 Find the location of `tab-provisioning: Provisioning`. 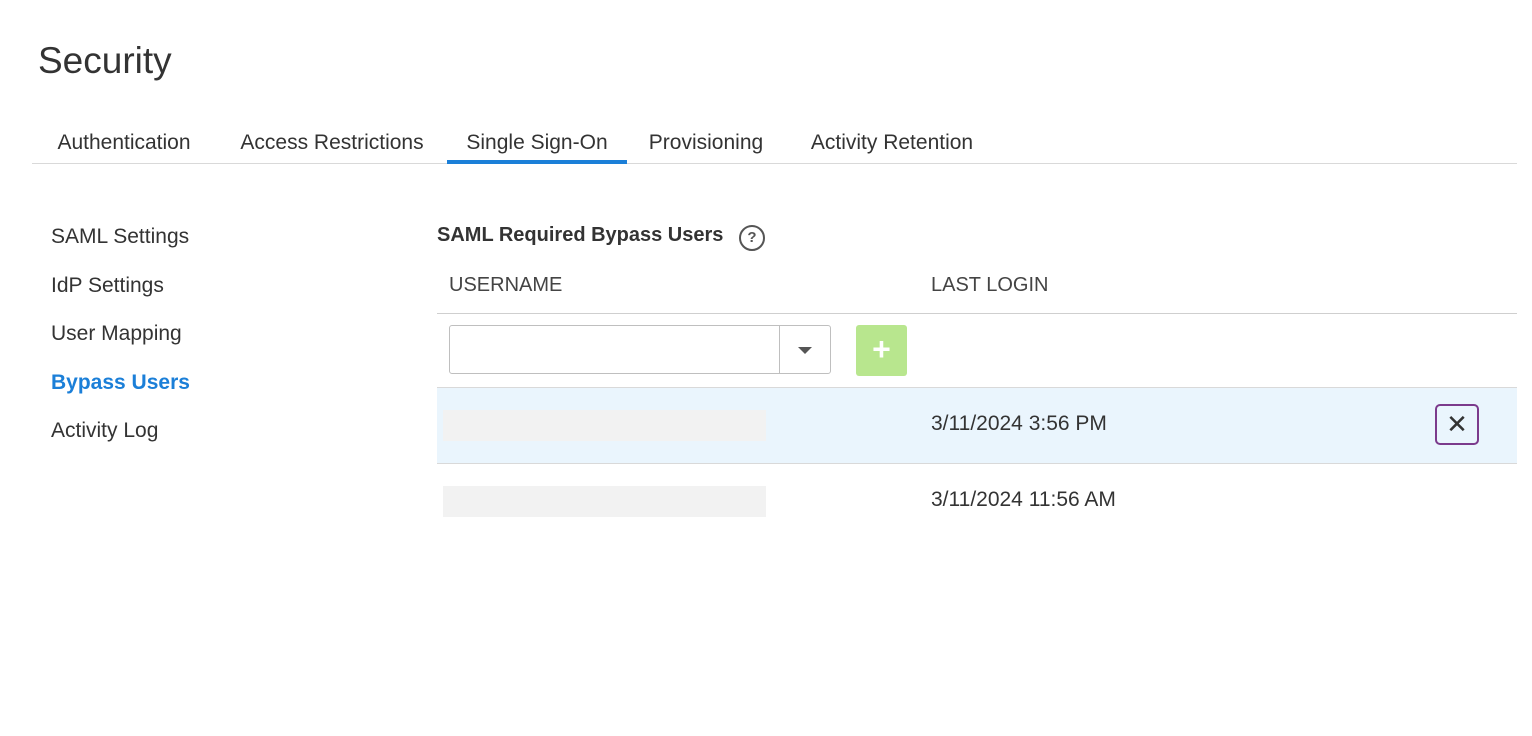

tab-provisioning: Provisioning is located at coordinates (706, 144).